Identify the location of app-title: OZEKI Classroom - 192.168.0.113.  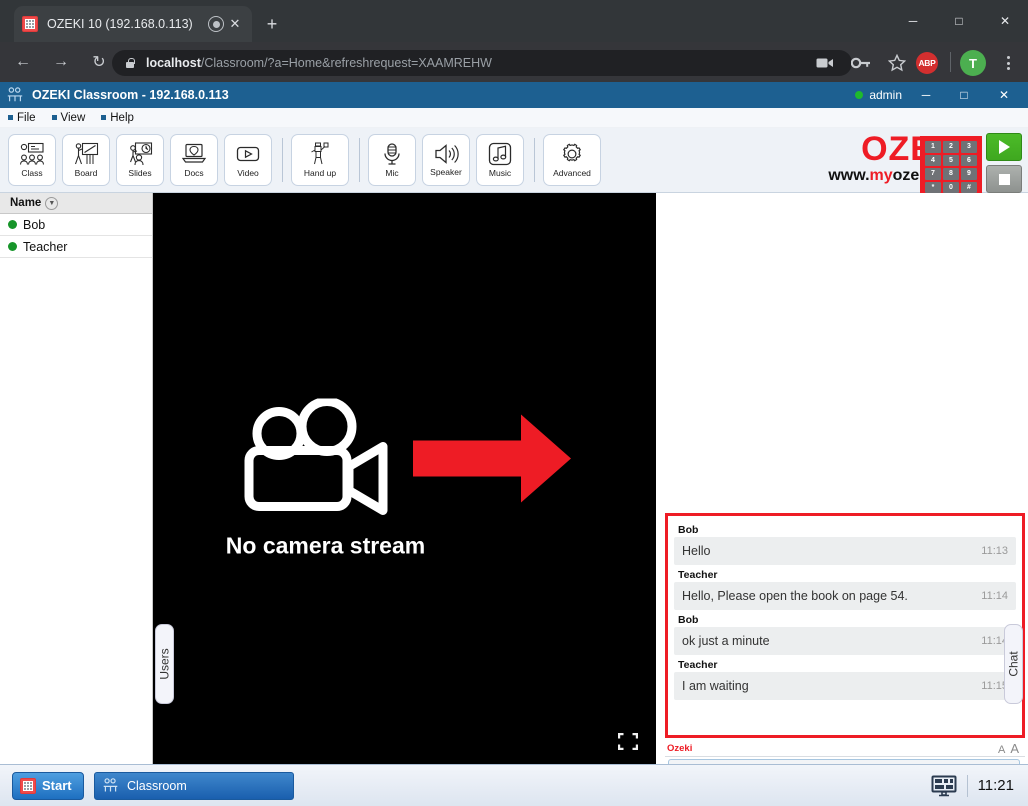
(130, 95).